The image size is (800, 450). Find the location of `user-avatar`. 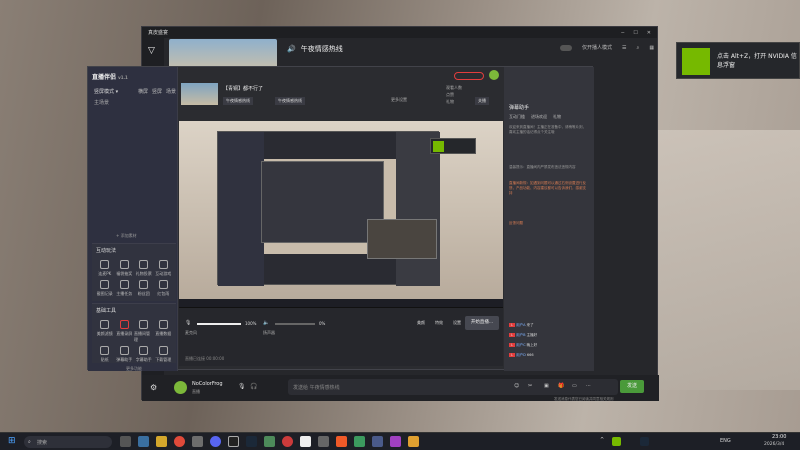

user-avatar is located at coordinates (180, 387).